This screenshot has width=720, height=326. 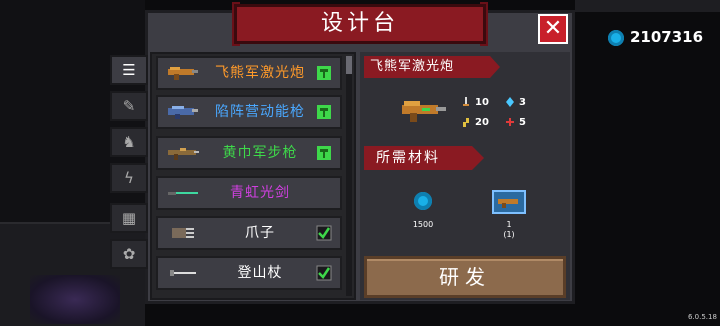 What do you see at coordinates (183, 154) in the screenshot?
I see `rifle-icon` at bounding box center [183, 154].